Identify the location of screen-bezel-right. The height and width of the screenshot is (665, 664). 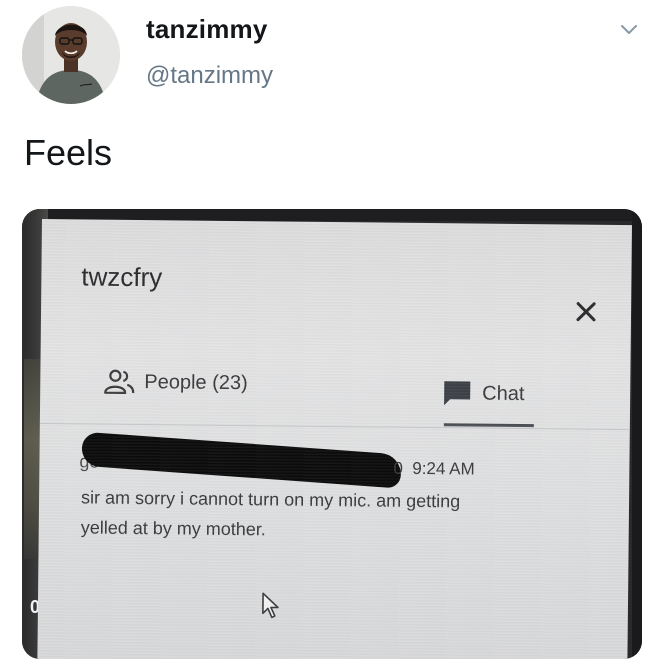
(637, 434).